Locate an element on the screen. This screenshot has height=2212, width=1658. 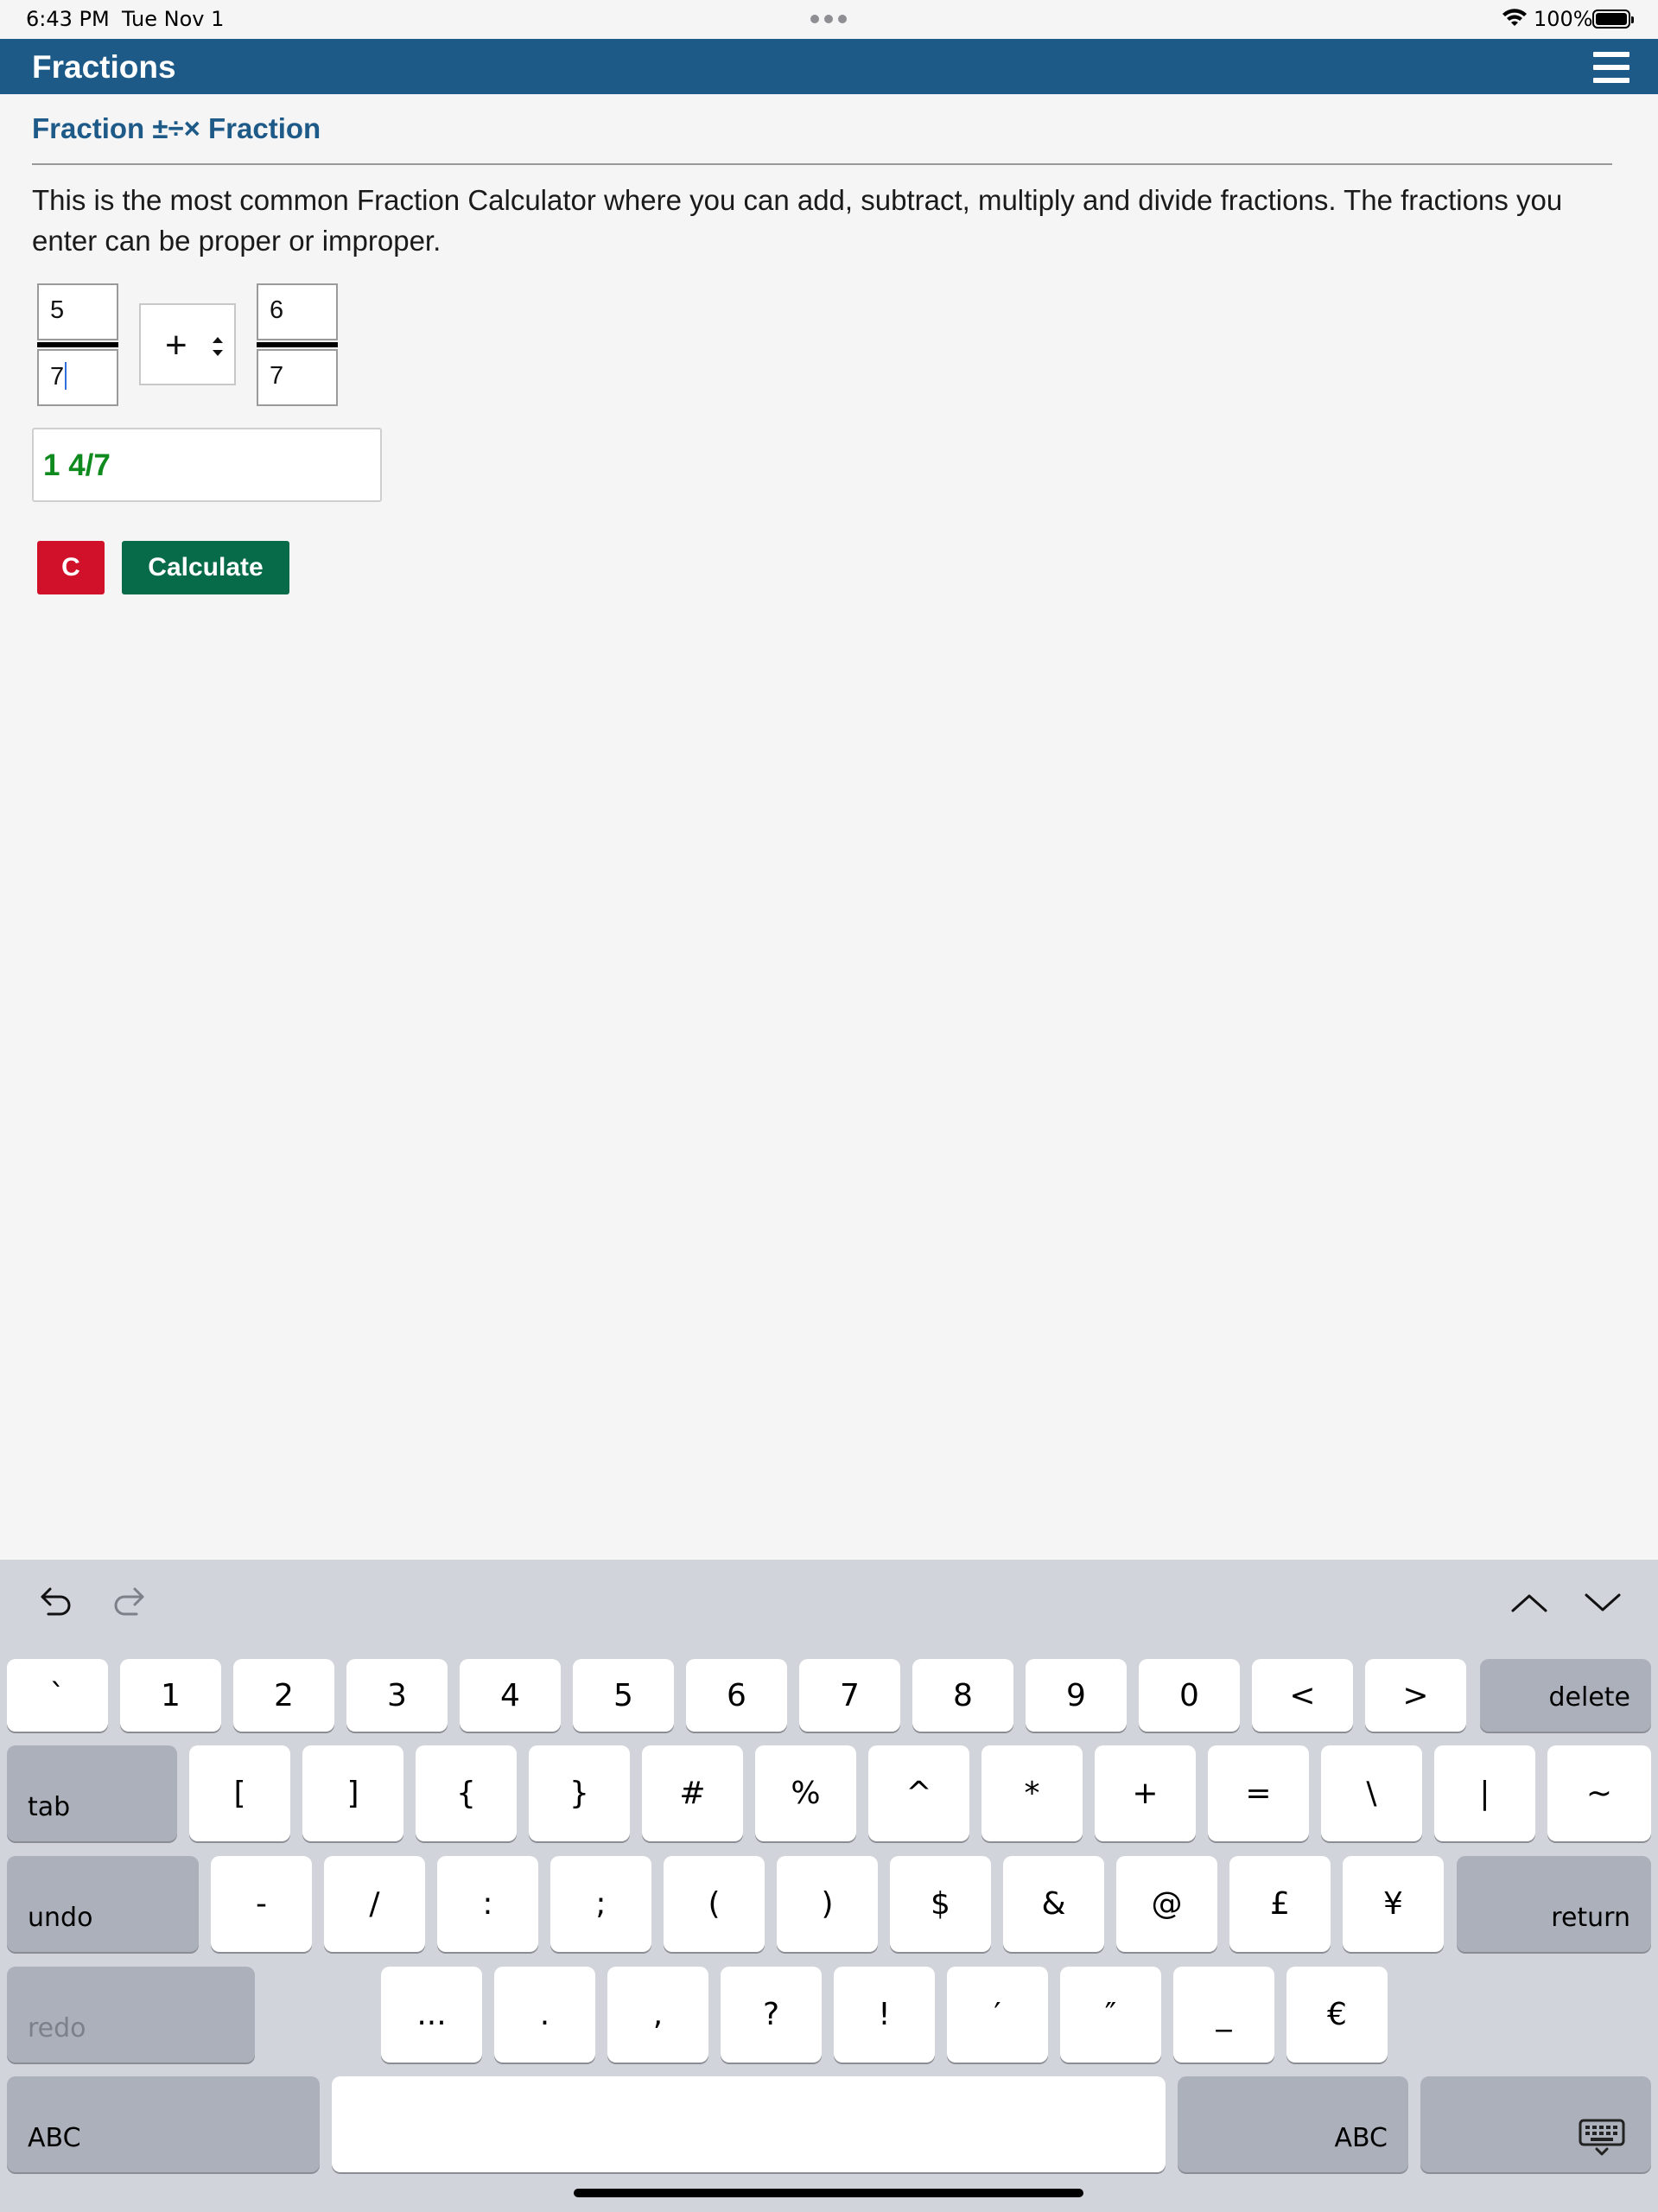
status-date: Tue Nov 1 is located at coordinates (173, 19).